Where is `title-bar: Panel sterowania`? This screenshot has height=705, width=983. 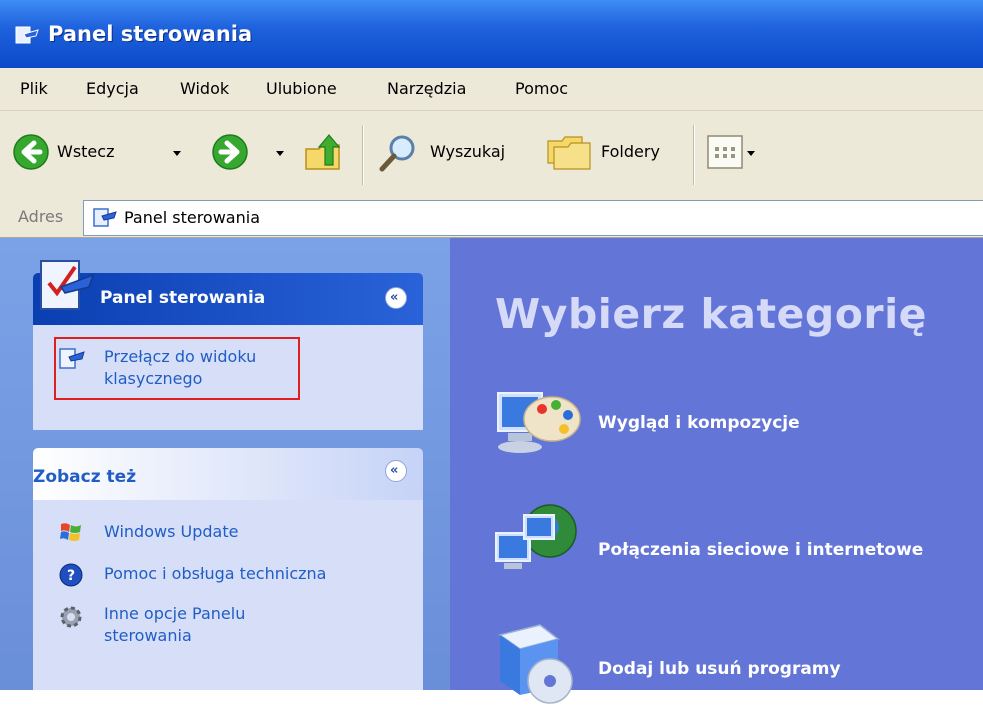
title-bar: Panel sterowania is located at coordinates (491, 34).